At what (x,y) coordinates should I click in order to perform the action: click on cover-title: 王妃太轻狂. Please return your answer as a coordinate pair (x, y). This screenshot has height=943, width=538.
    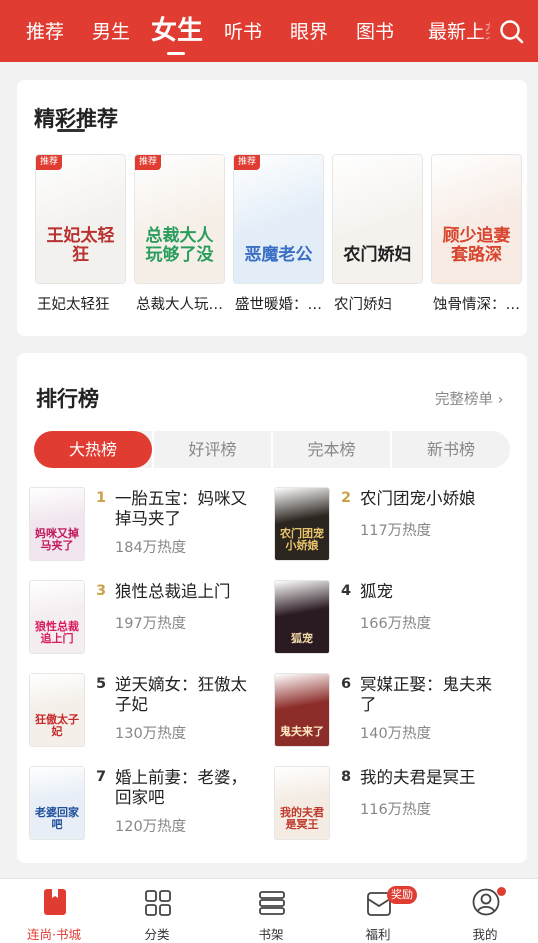
    Looking at the image, I should click on (80, 245).